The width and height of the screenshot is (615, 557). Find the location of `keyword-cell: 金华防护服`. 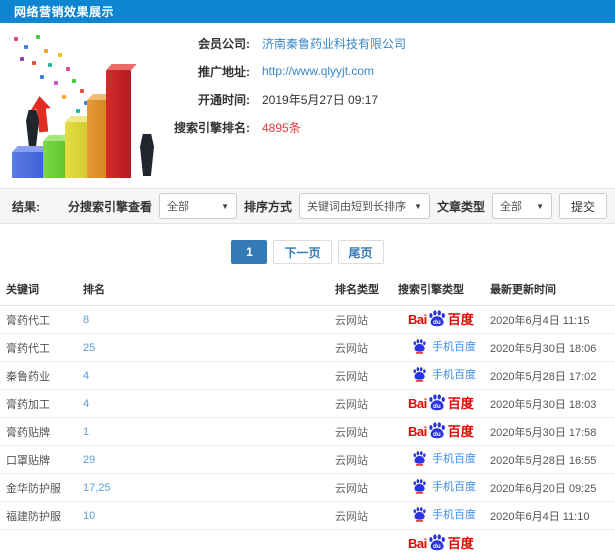

keyword-cell: 金华防护服 is located at coordinates (41, 488).